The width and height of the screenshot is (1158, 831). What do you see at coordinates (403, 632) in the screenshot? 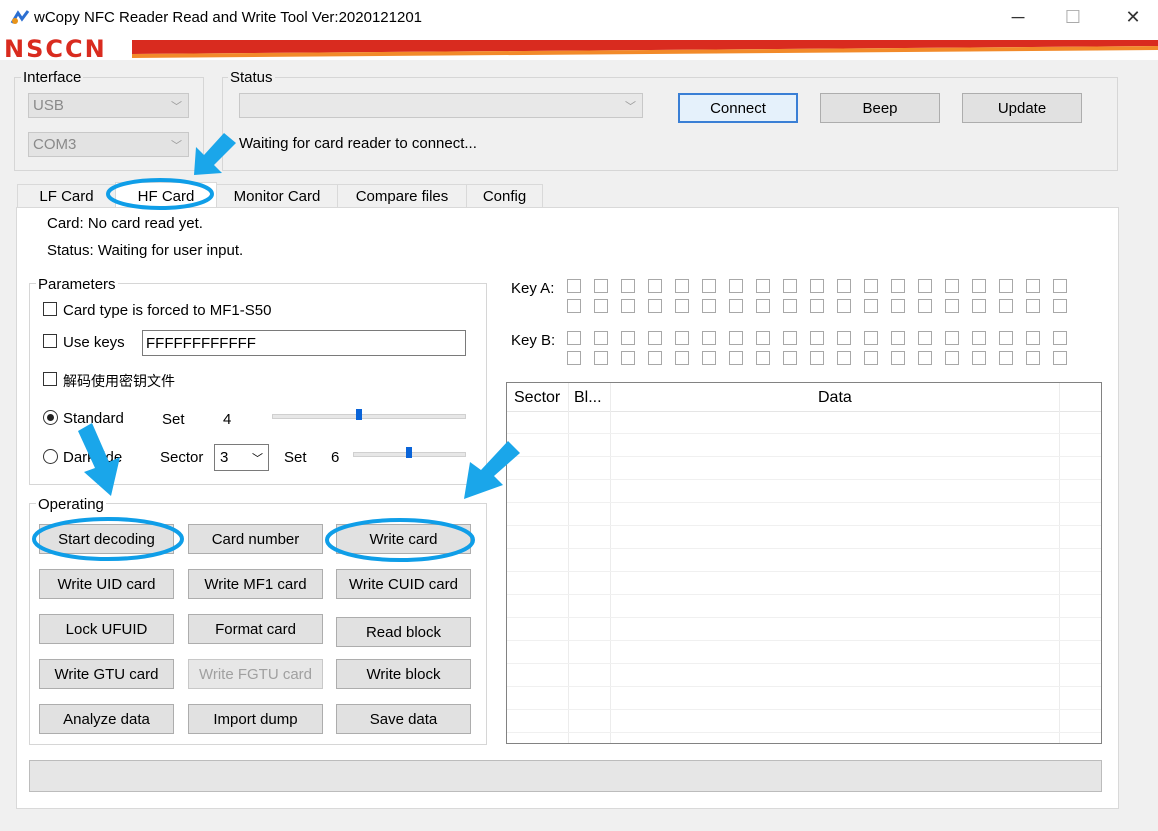
I see `read-block-button: Read block` at bounding box center [403, 632].